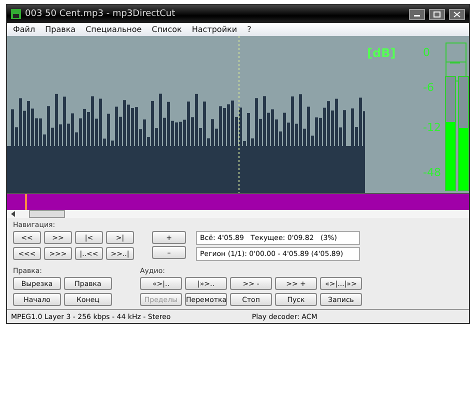 The width and height of the screenshot is (476, 406). What do you see at coordinates (457, 14) in the screenshot?
I see `close-button` at bounding box center [457, 14].